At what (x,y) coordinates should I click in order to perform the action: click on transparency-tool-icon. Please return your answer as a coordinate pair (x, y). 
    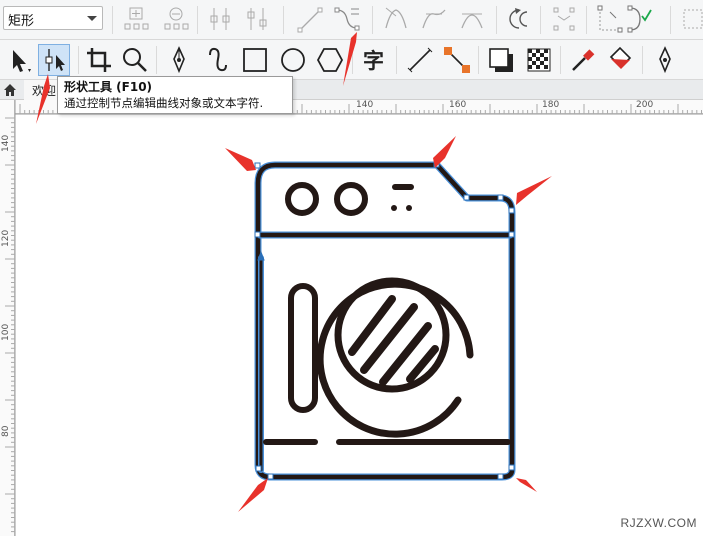
    Looking at the image, I should click on (539, 60).